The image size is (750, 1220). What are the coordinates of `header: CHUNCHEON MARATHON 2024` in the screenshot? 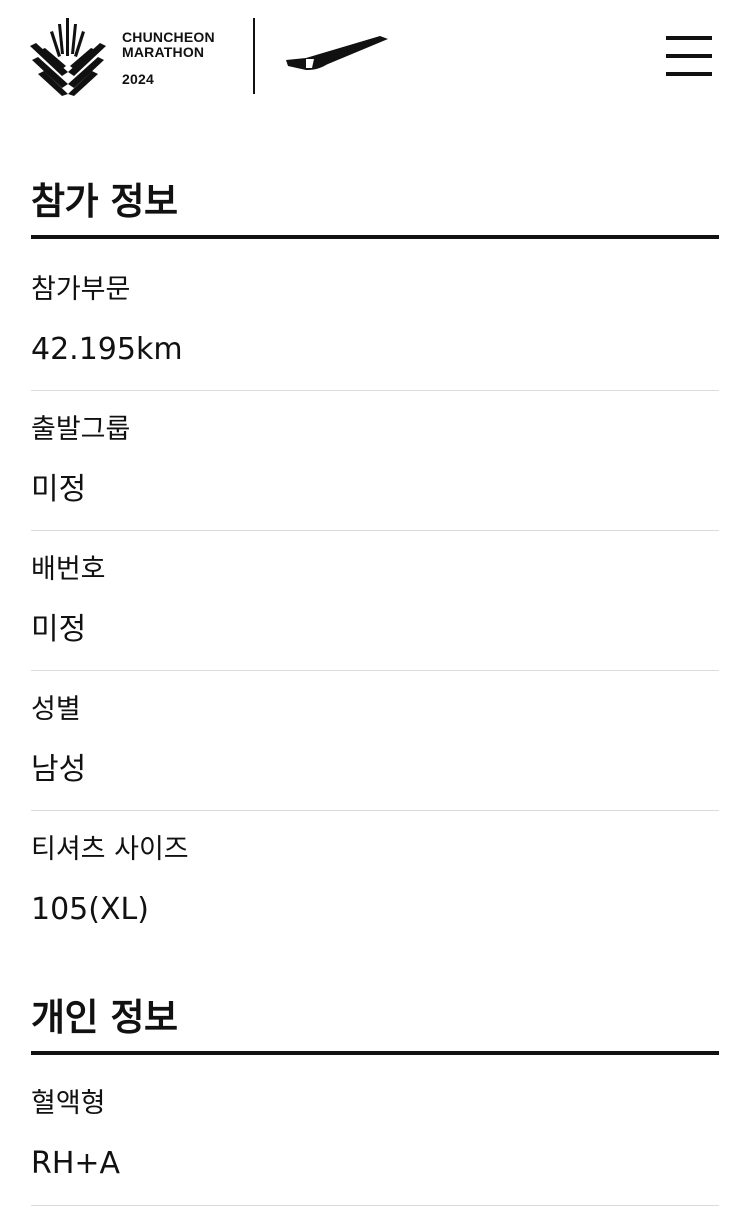 It's located at (375, 55).